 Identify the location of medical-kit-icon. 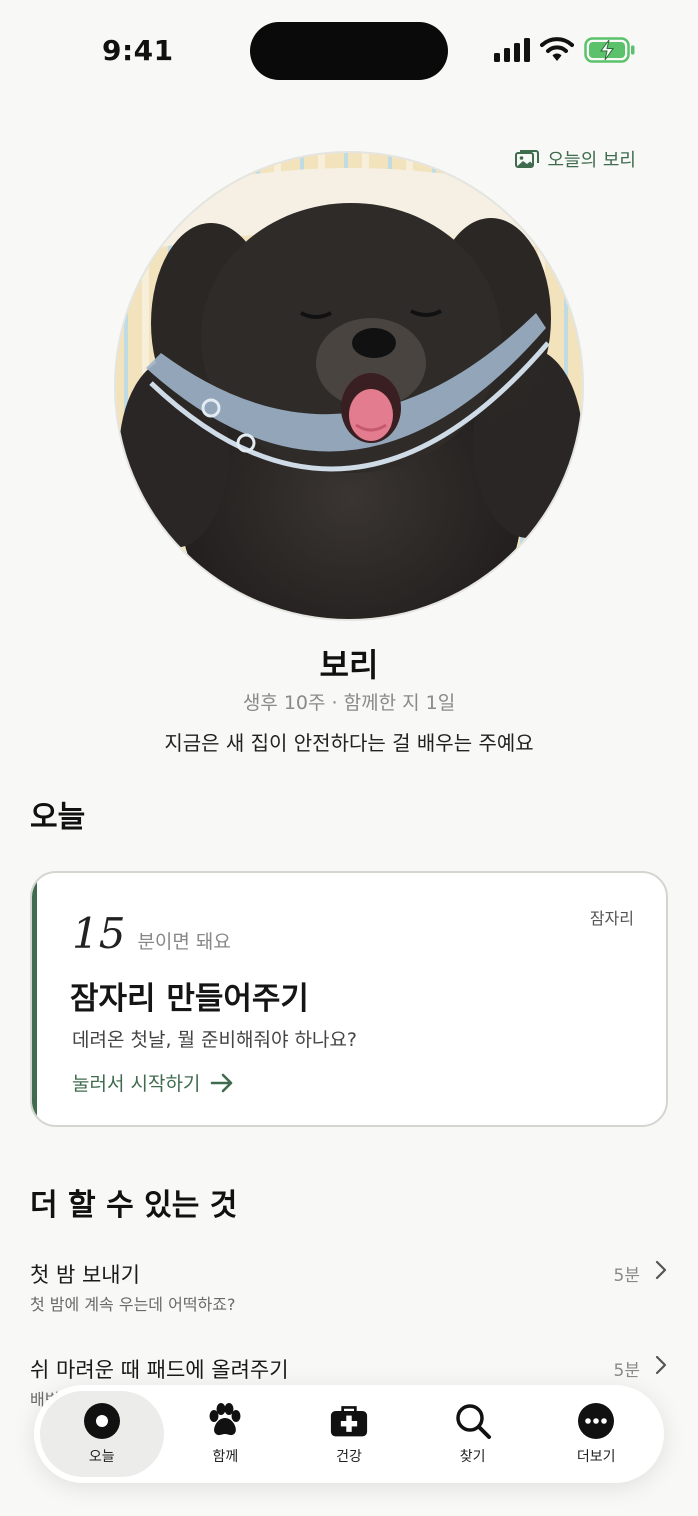
(349, 1421).